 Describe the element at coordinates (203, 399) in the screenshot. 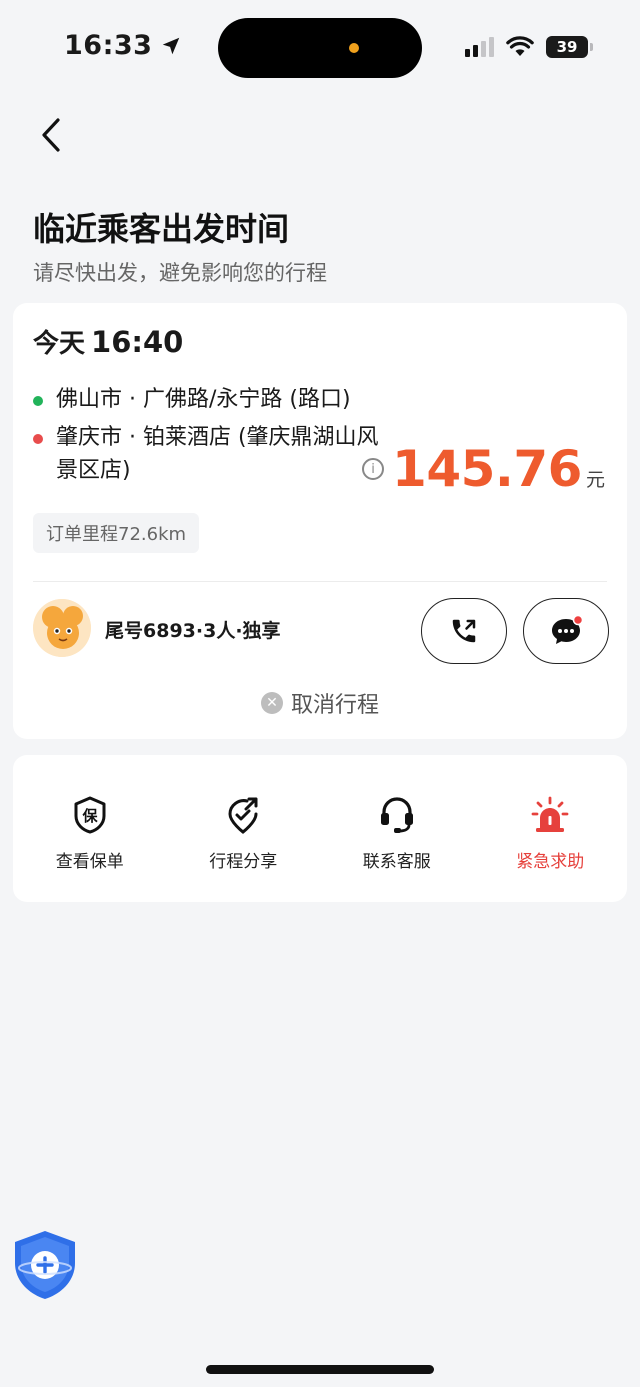

I see `origin-address: 佛山市 · 广佛路/永宁路 (路口)` at that location.